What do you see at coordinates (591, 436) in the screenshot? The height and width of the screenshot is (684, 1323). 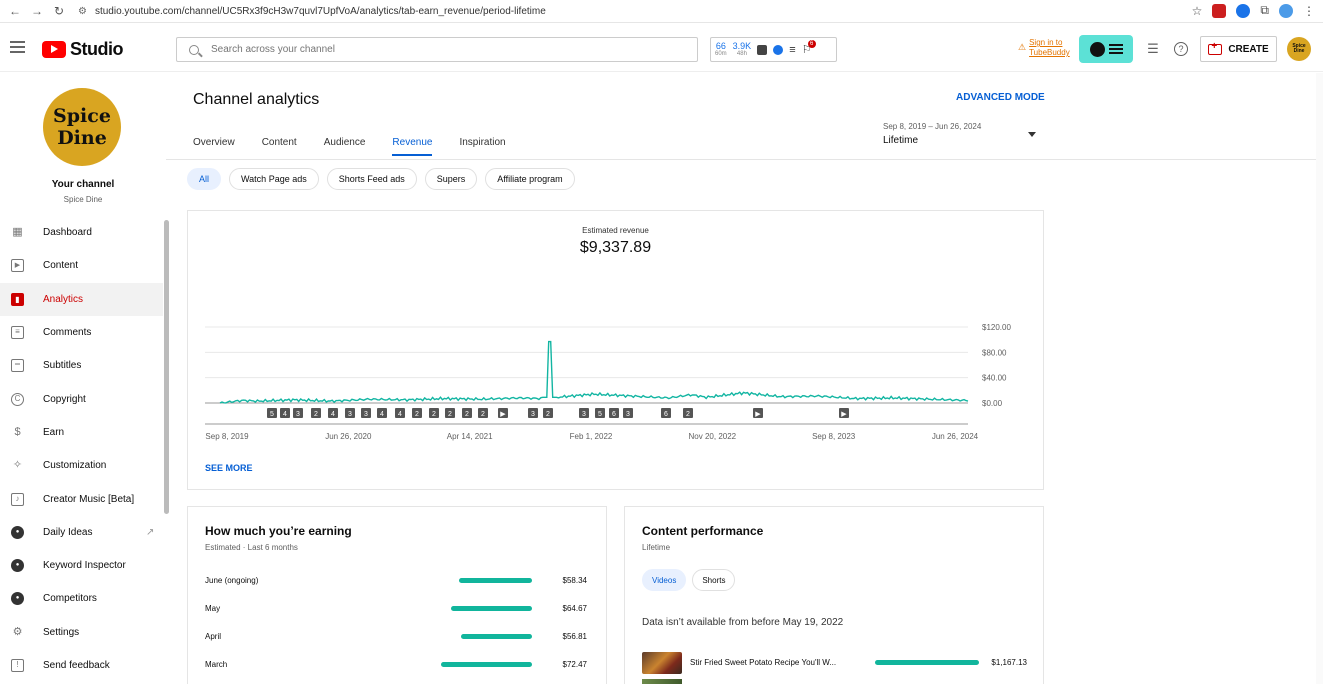 I see `x-tick-label: Feb 1, 2022` at bounding box center [591, 436].